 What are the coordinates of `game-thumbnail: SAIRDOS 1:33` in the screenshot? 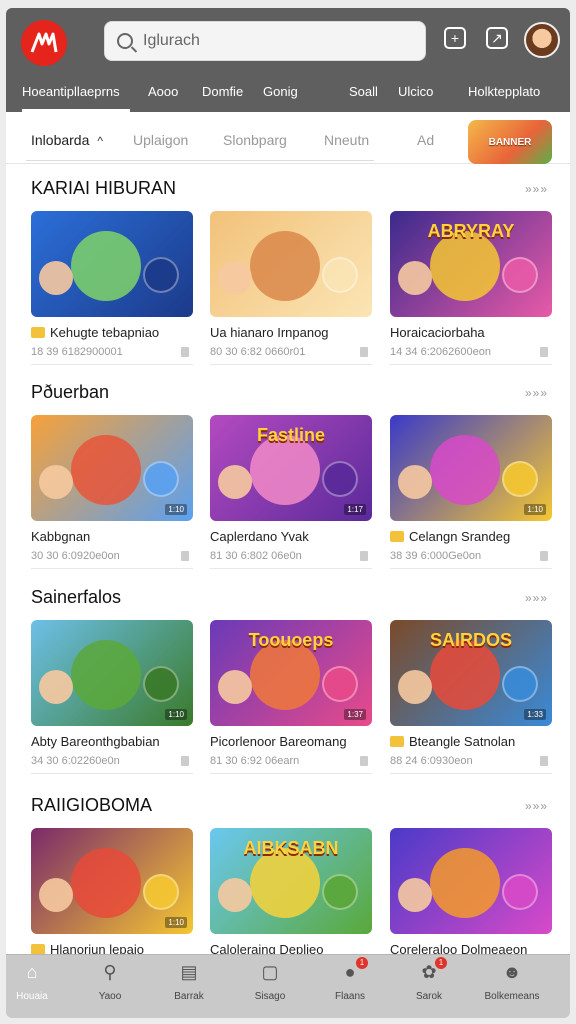 It's located at (471, 673).